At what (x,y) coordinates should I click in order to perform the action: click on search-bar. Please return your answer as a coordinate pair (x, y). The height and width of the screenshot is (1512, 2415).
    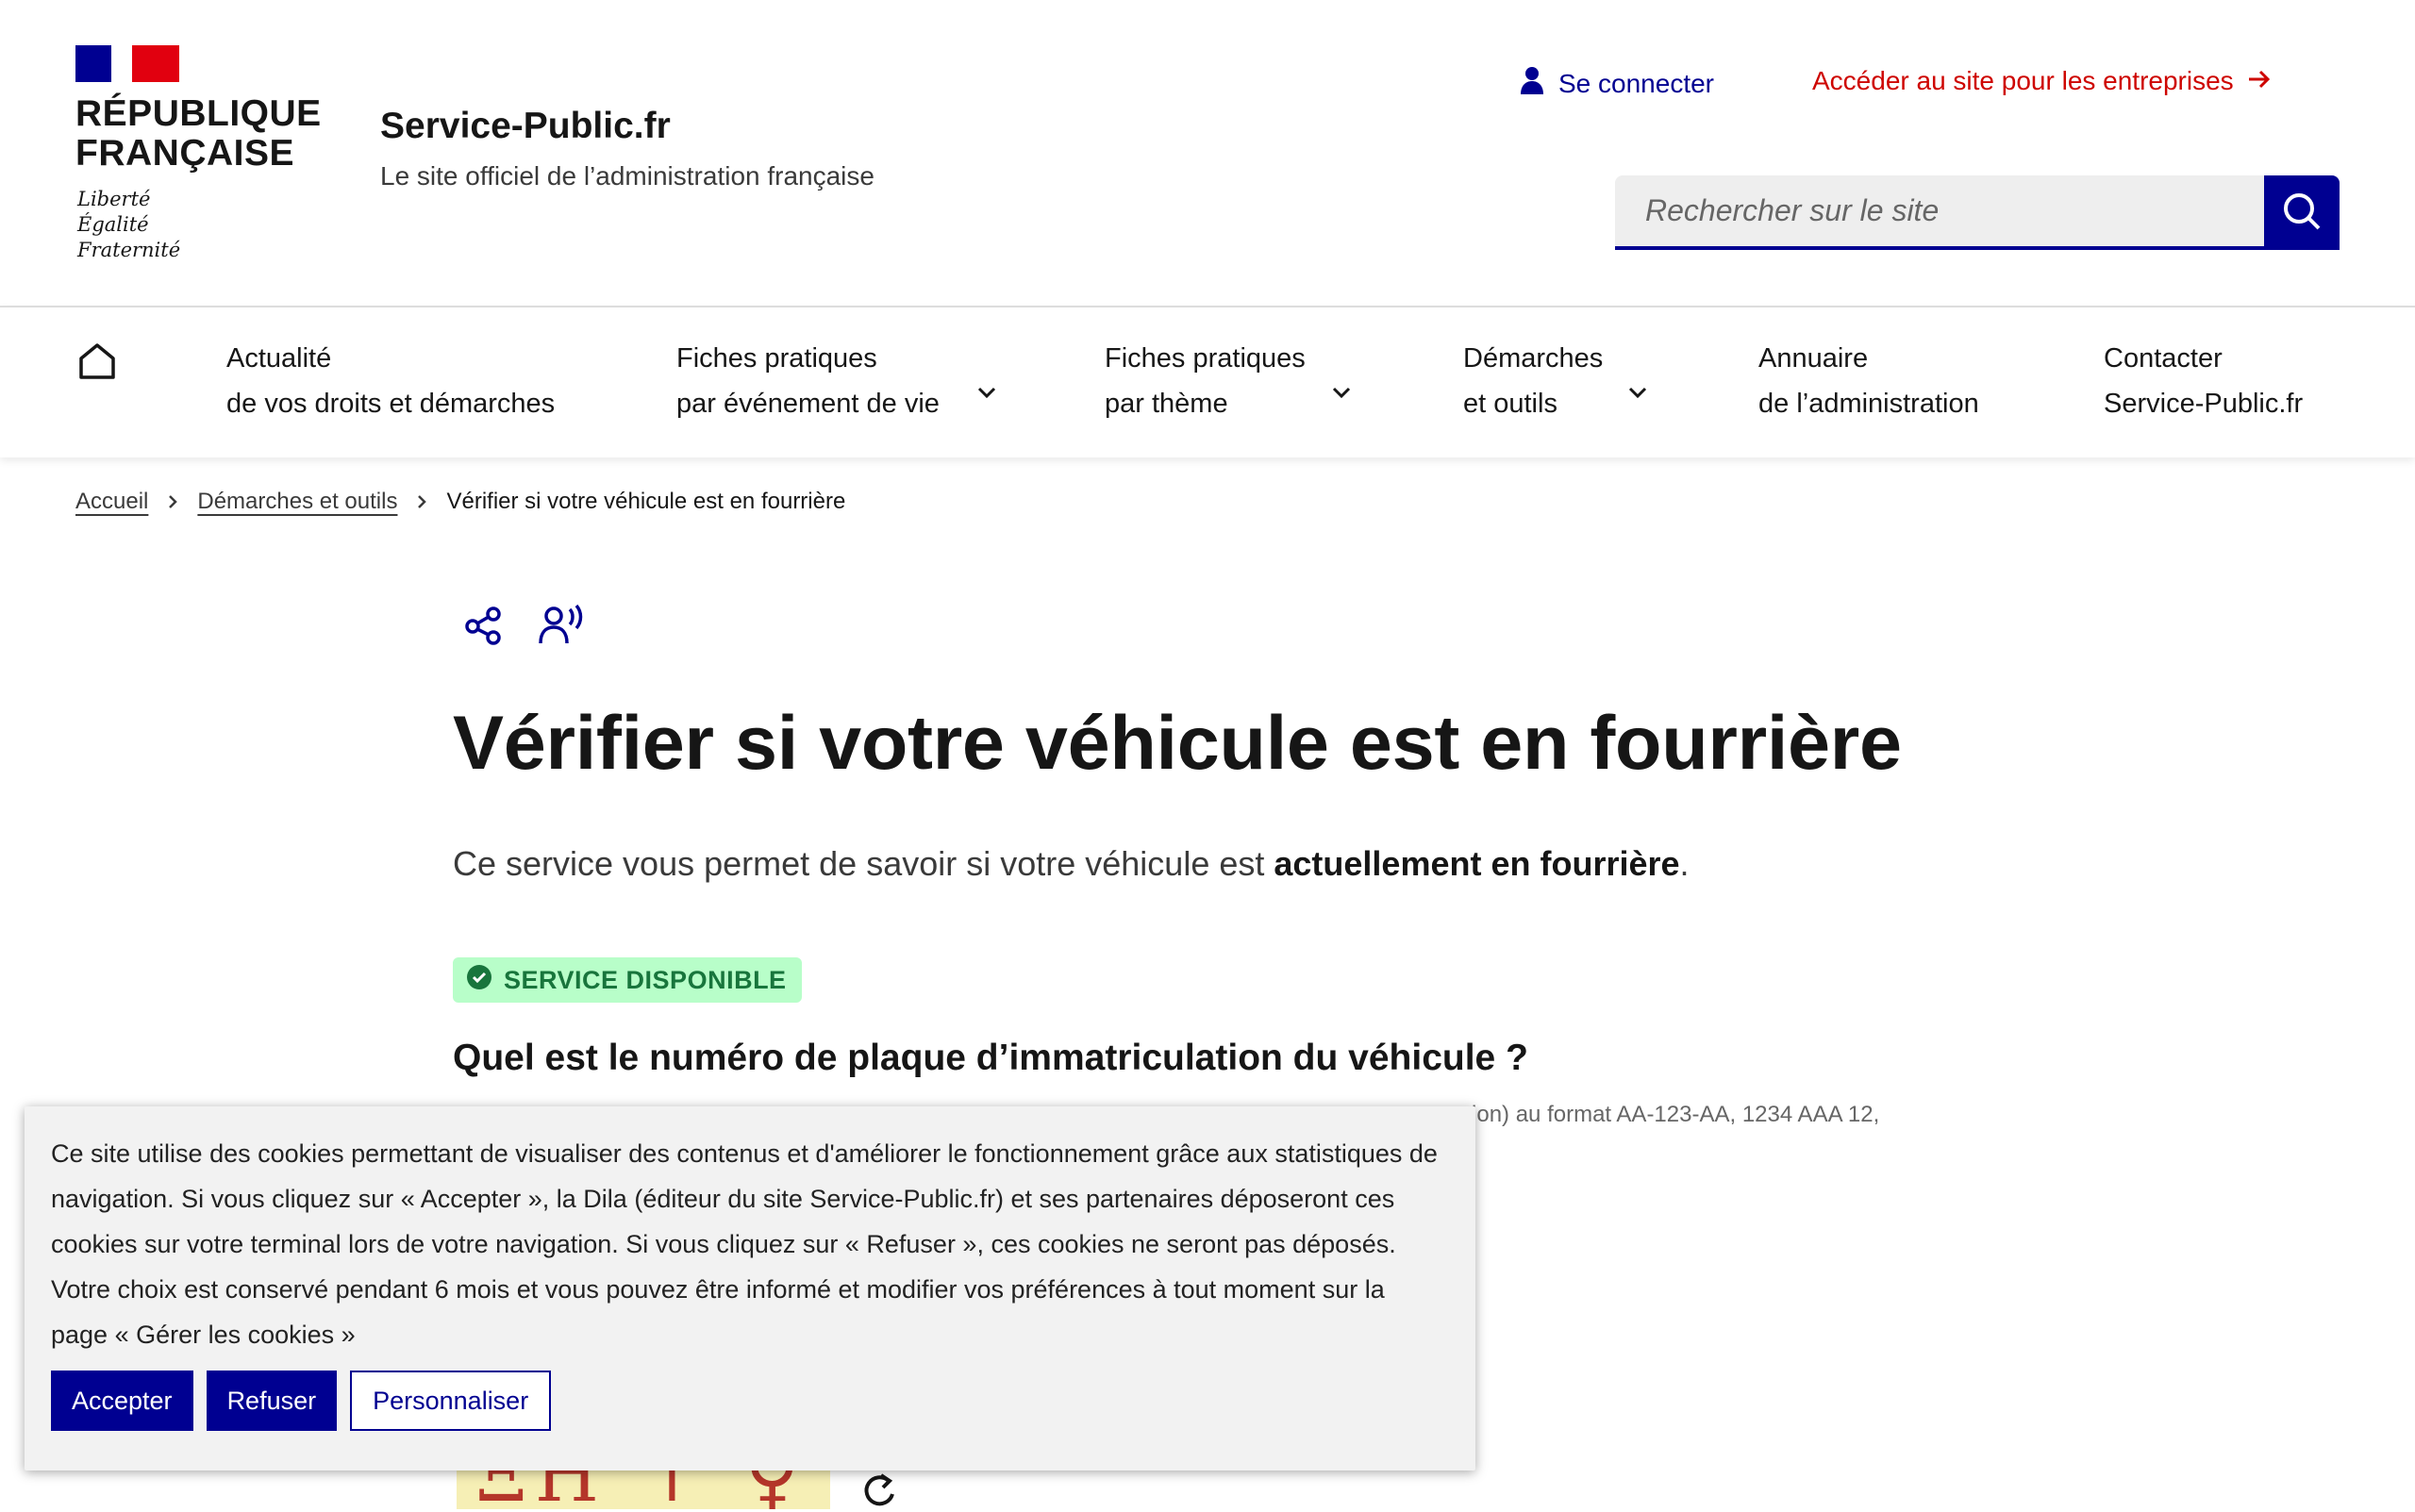
    Looking at the image, I should click on (1977, 212).